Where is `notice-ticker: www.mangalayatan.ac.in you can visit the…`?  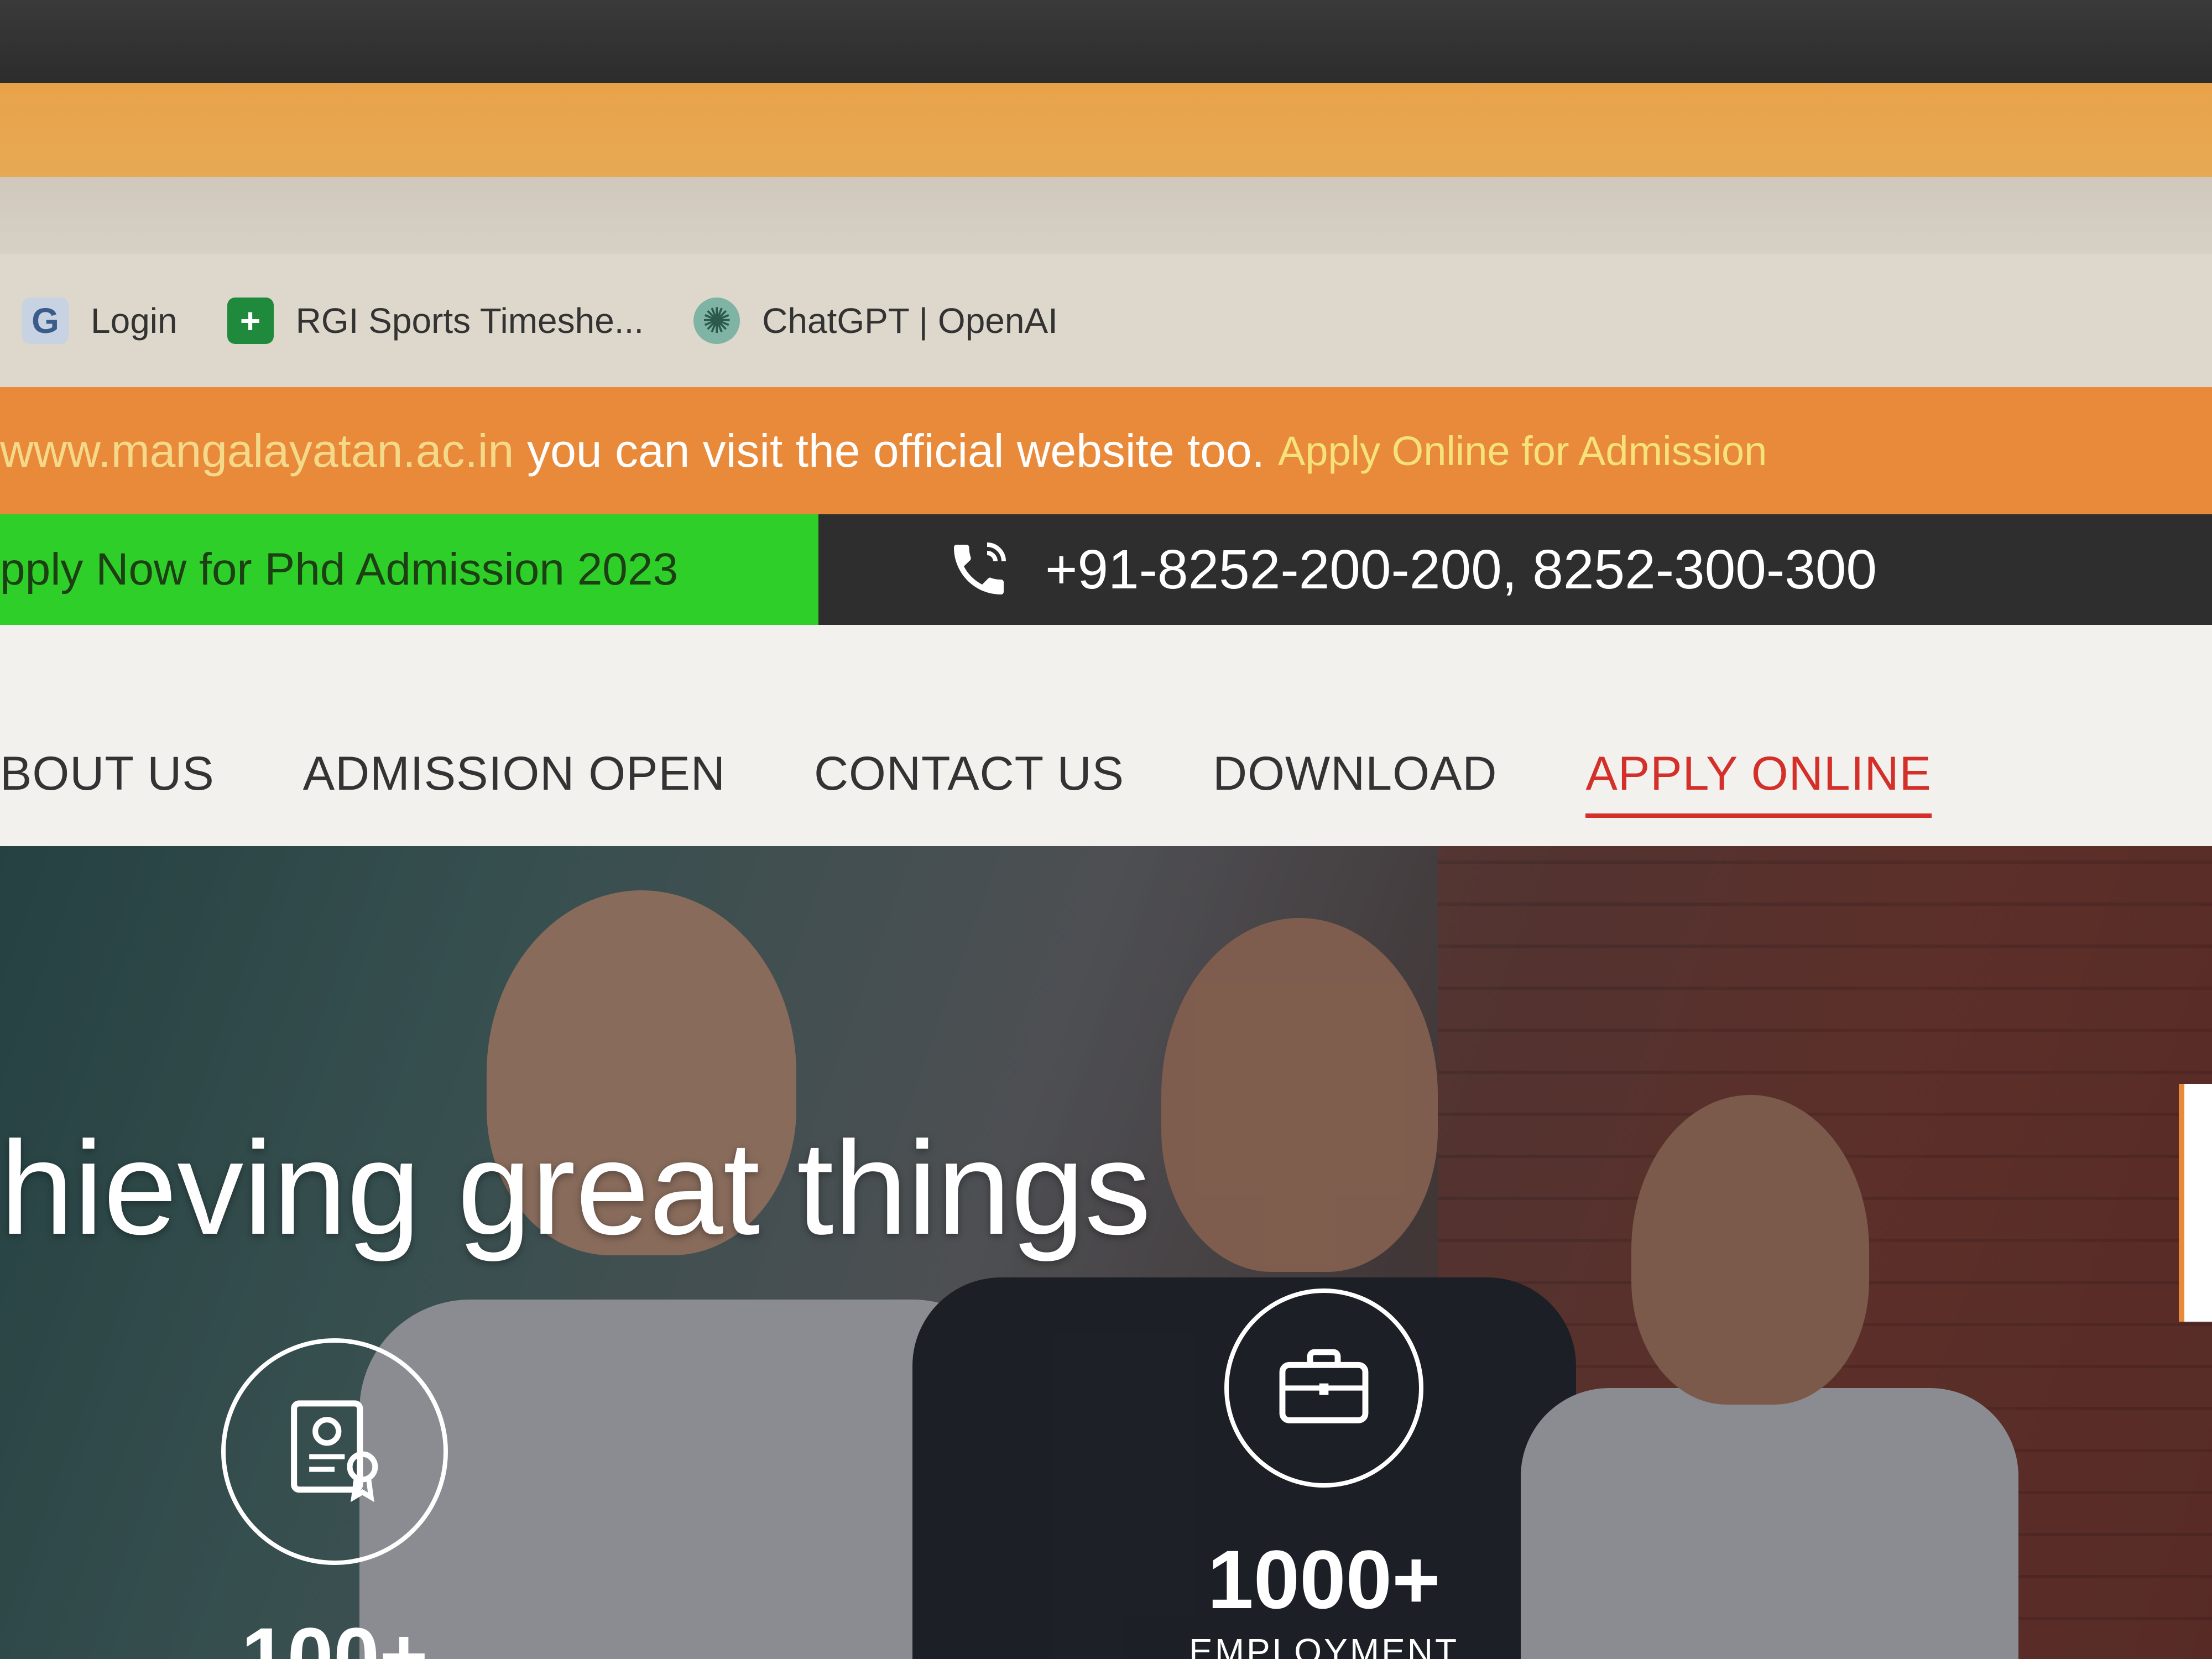
notice-ticker: www.mangalayatan.ac.in you can visit the… is located at coordinates (1106, 451).